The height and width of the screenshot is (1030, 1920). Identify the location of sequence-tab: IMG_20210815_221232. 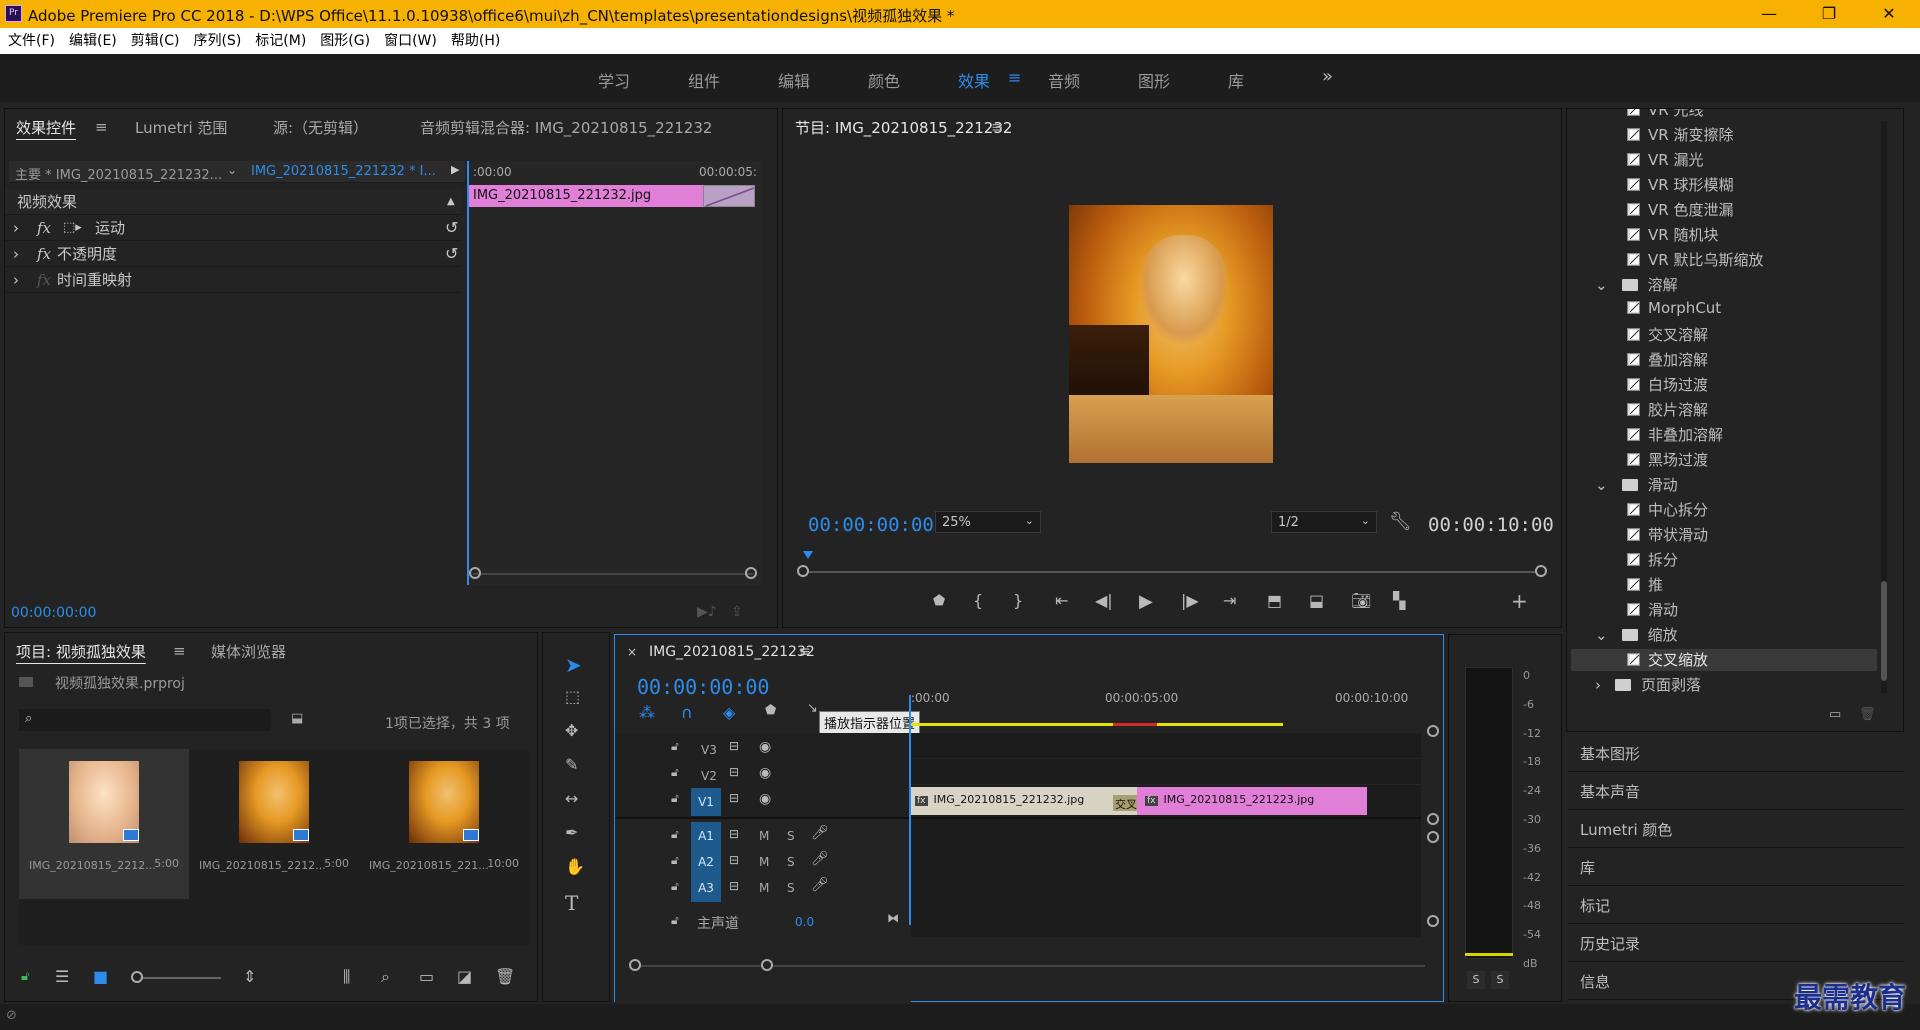
(732, 652).